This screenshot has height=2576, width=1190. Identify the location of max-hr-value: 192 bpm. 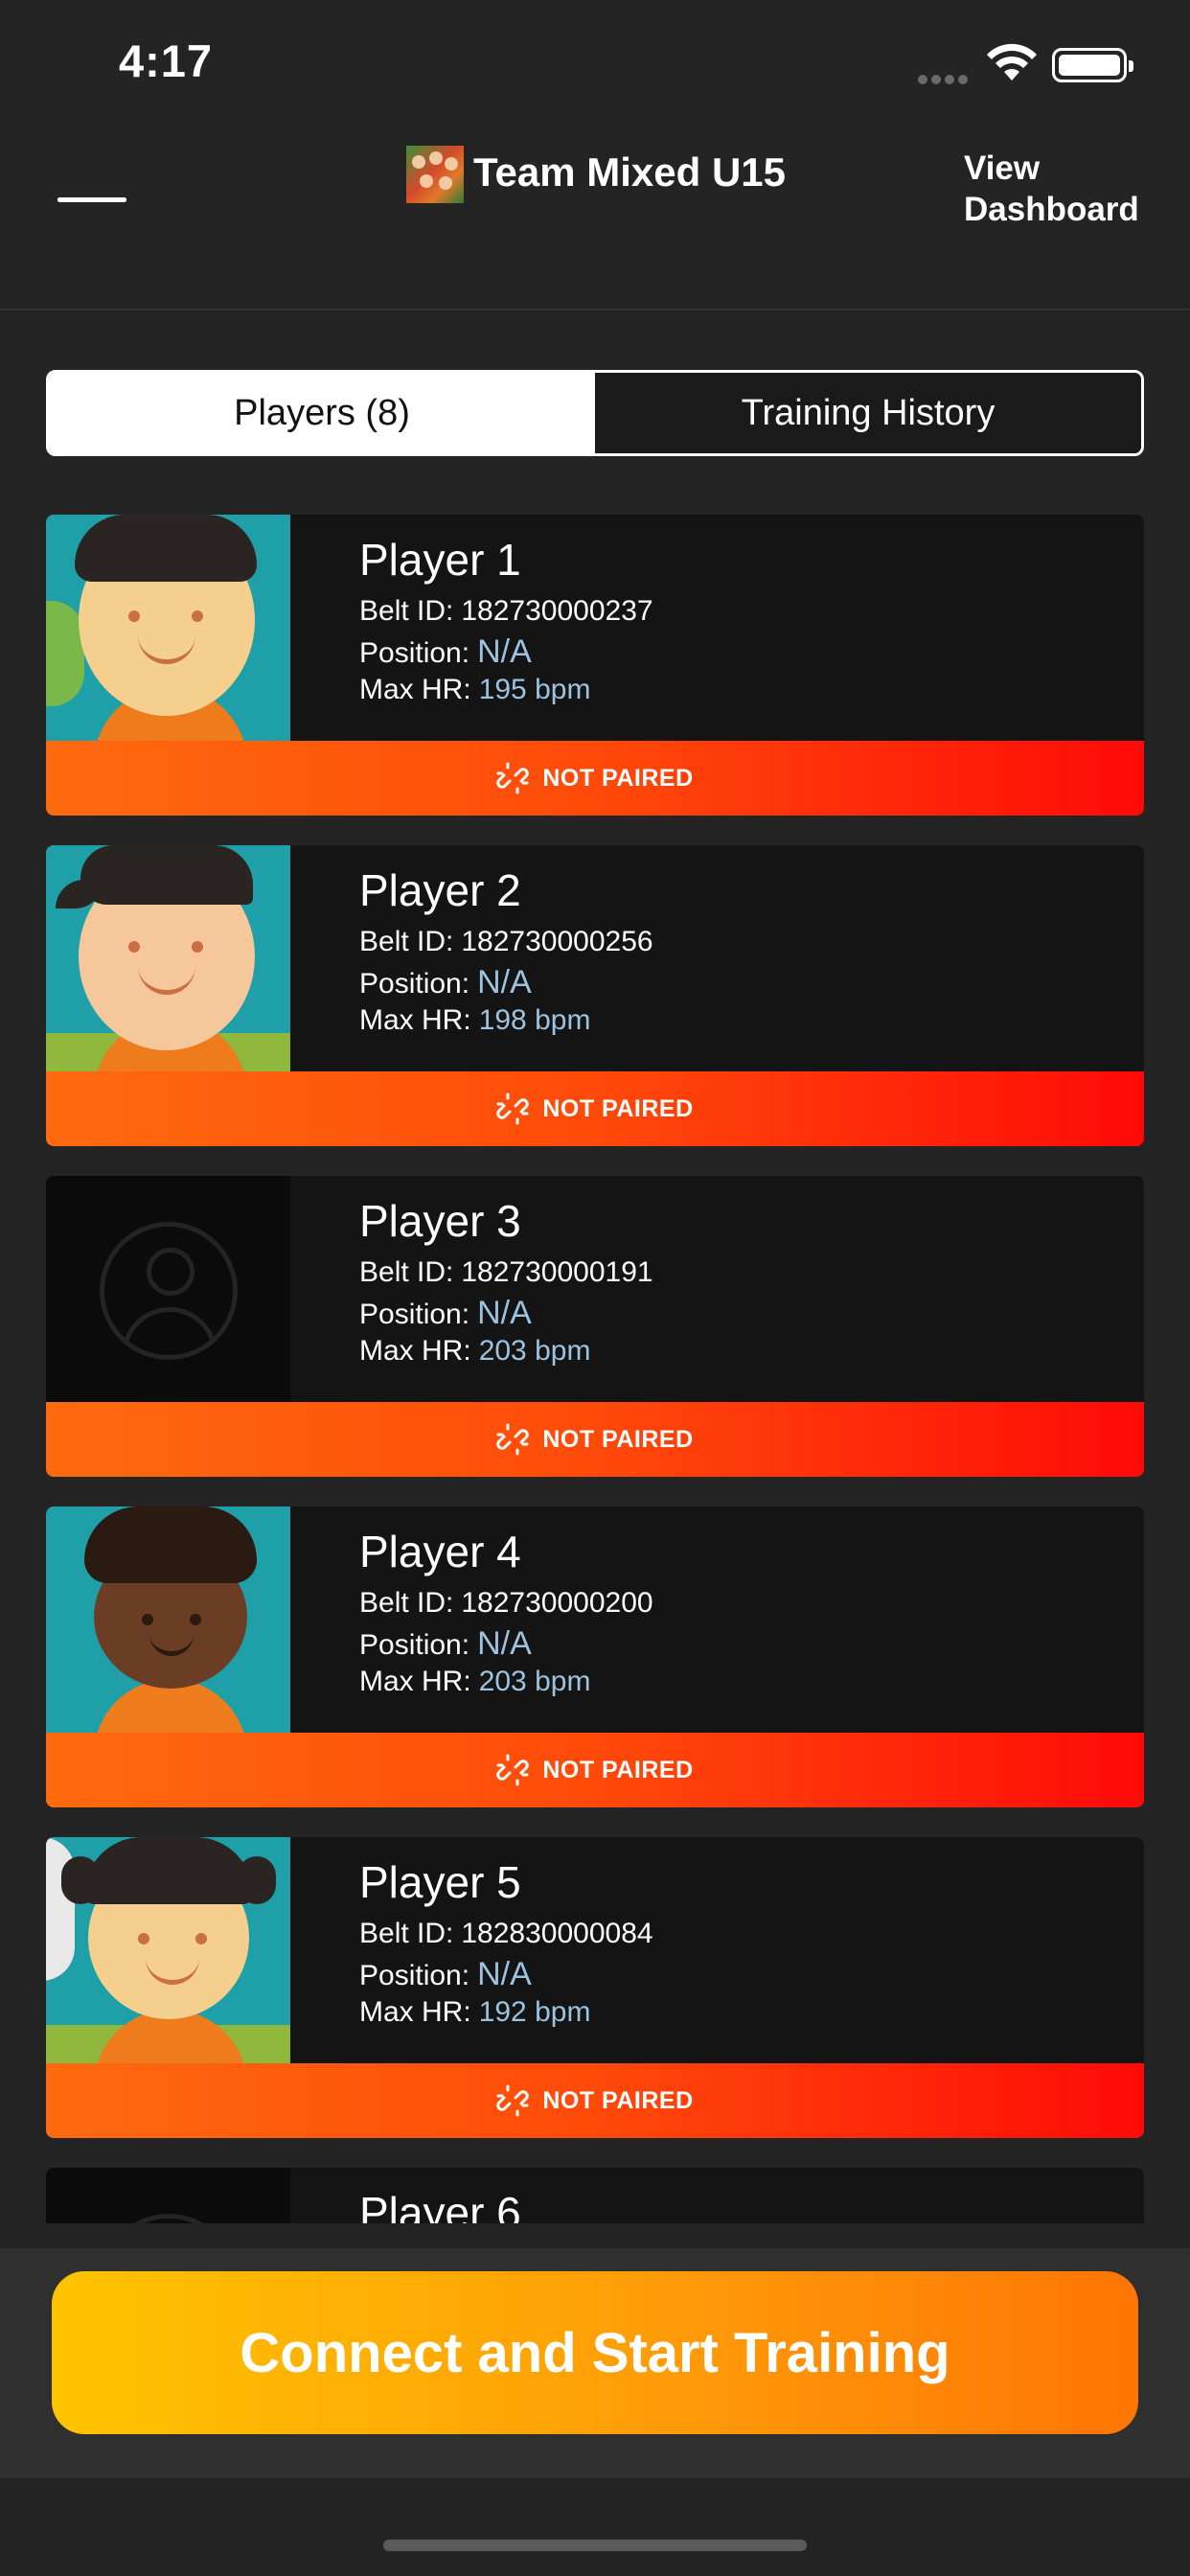
(534, 2012).